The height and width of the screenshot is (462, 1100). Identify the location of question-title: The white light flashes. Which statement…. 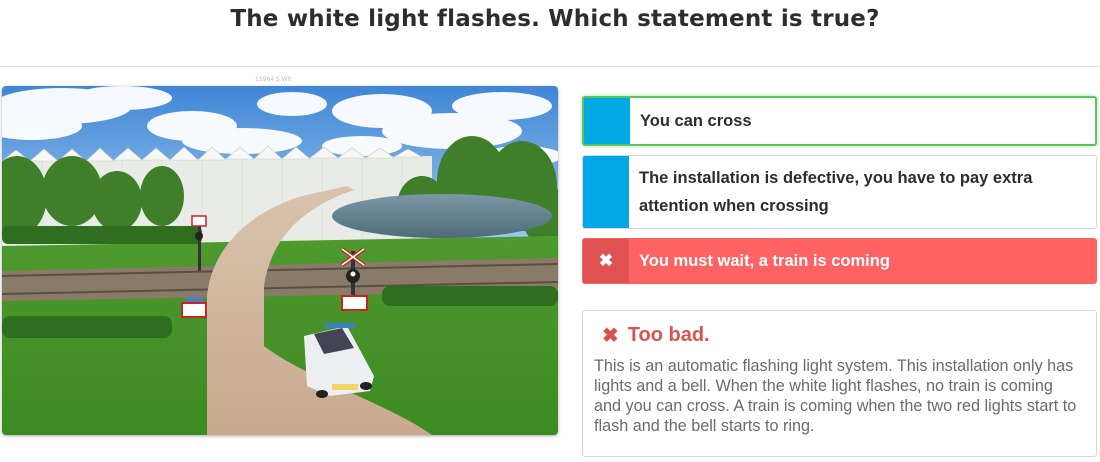
(555, 19).